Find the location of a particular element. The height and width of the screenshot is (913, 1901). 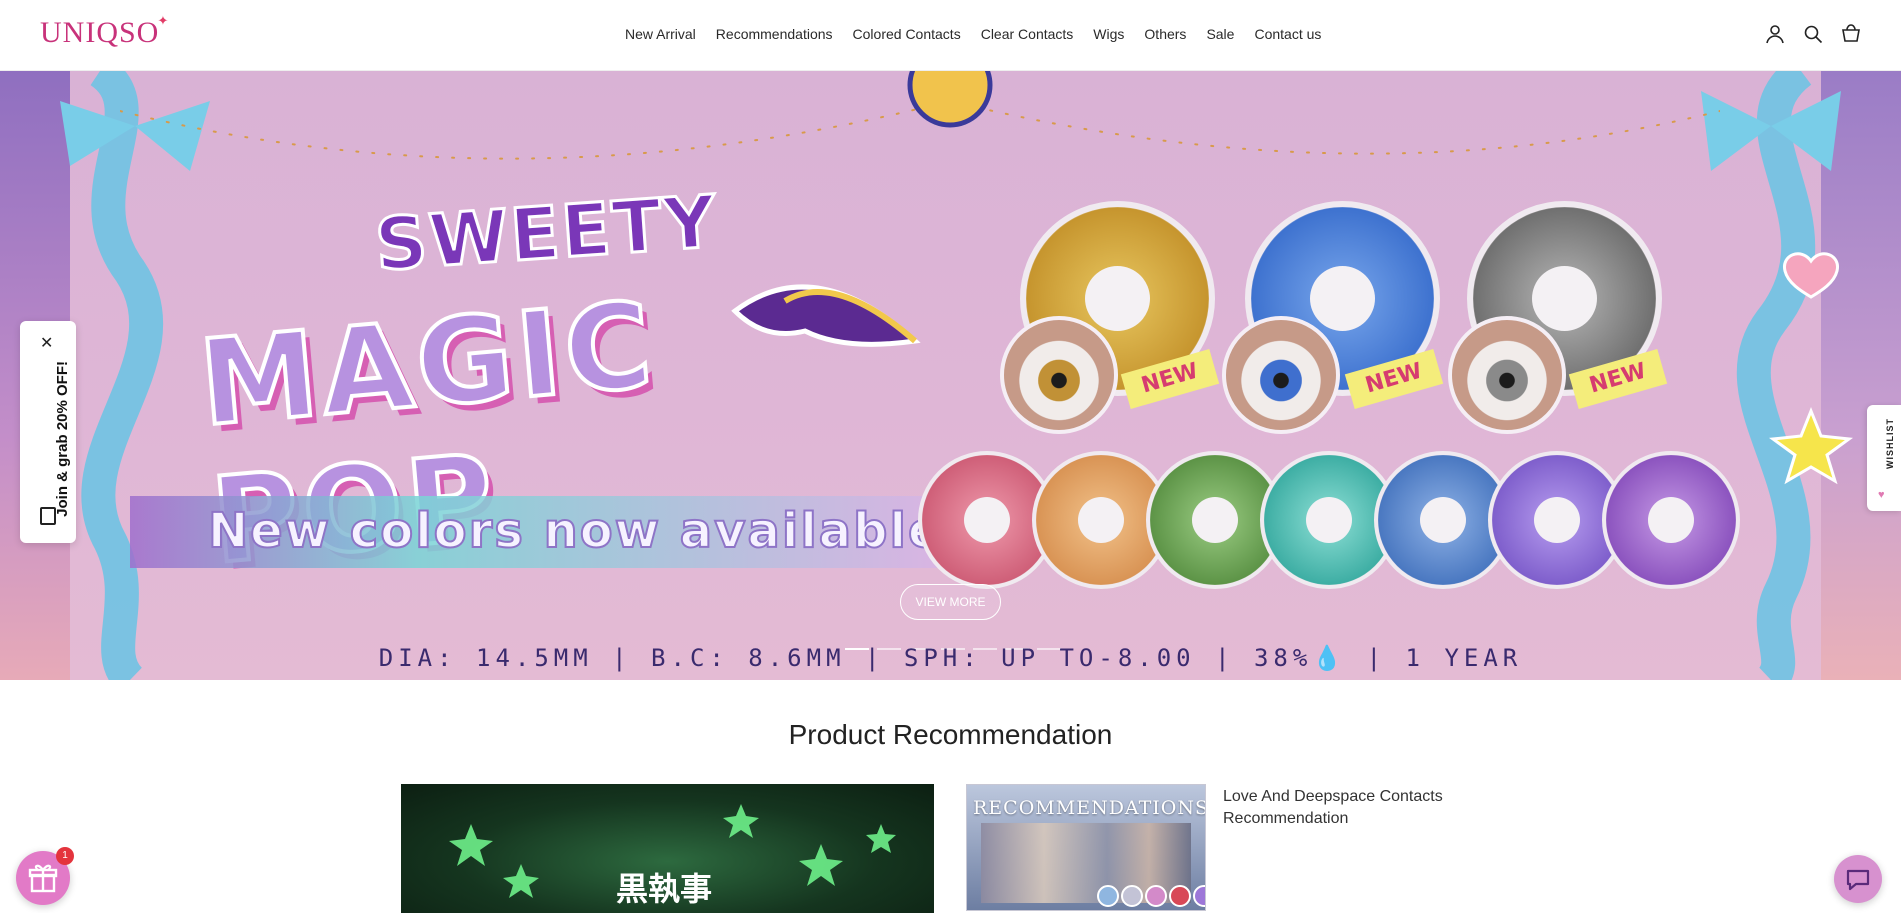

logo-flare-icon: ✦ is located at coordinates (163, 20).